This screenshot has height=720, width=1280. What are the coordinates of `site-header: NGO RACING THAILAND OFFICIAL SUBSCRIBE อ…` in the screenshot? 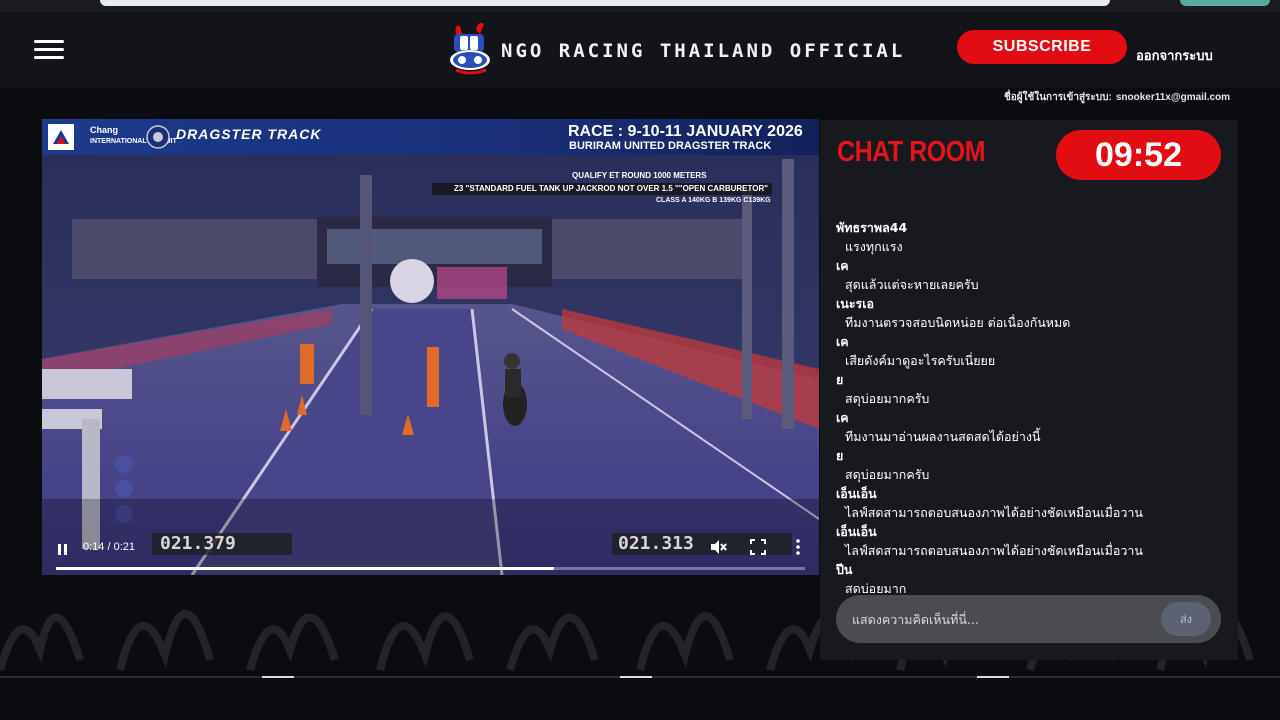 It's located at (640, 50).